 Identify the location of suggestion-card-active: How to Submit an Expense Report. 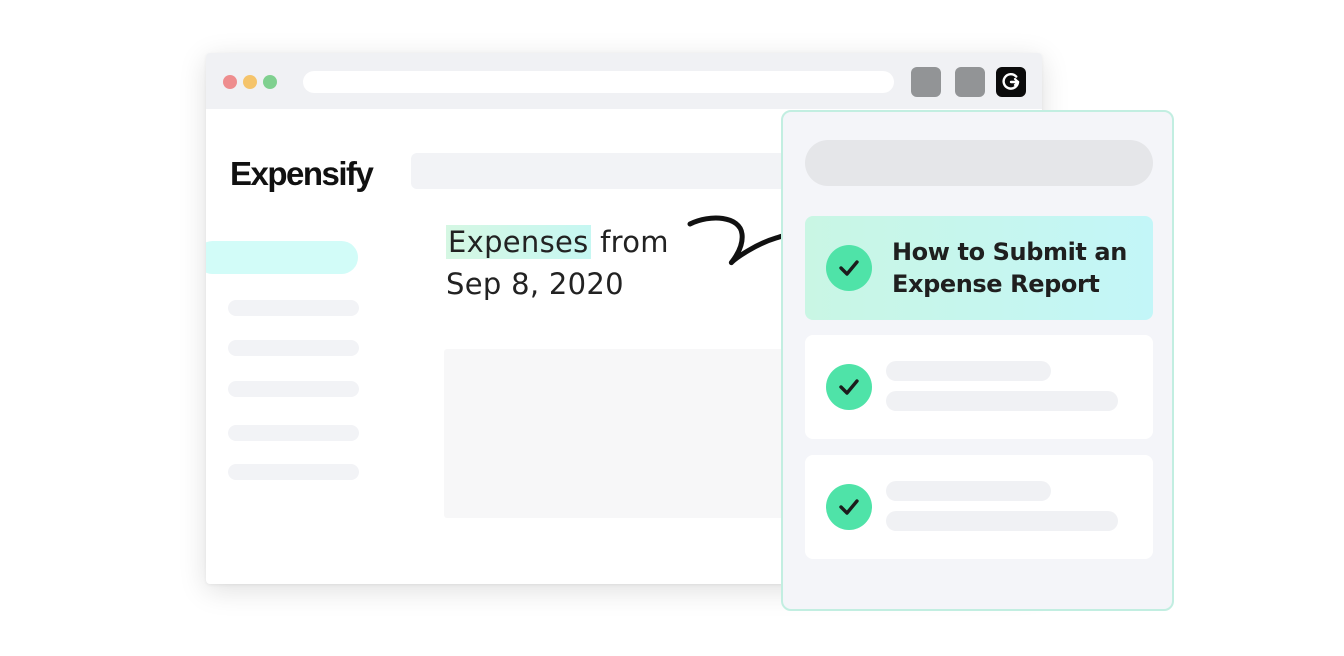
(979, 268).